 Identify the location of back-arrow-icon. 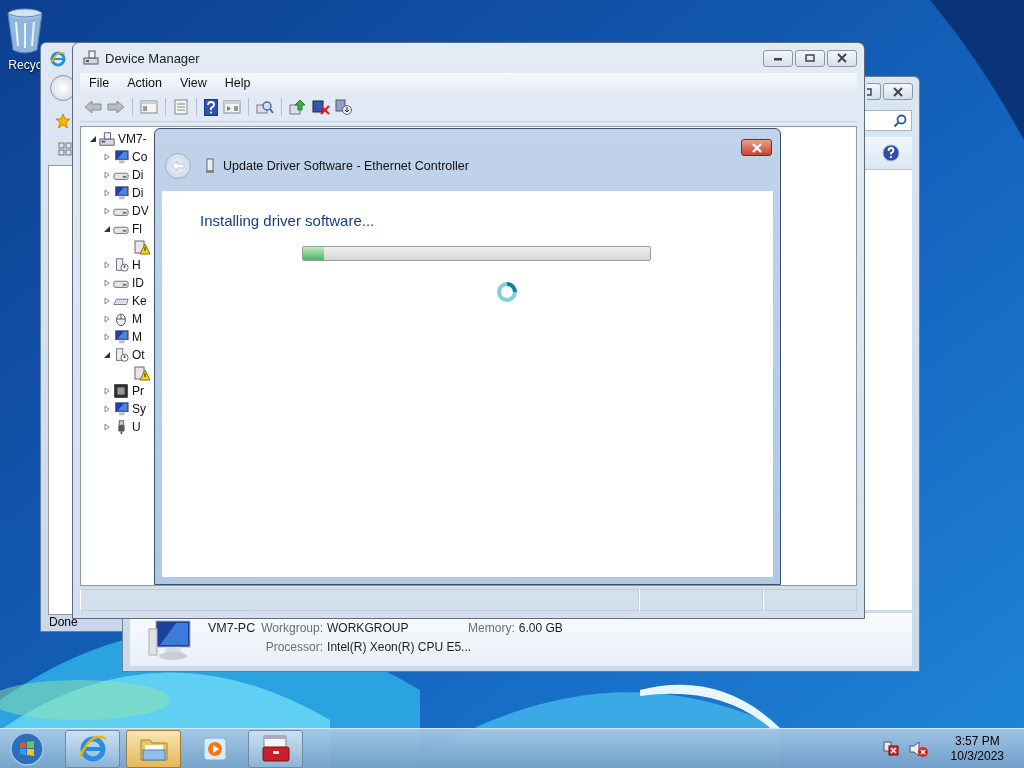
(178, 166).